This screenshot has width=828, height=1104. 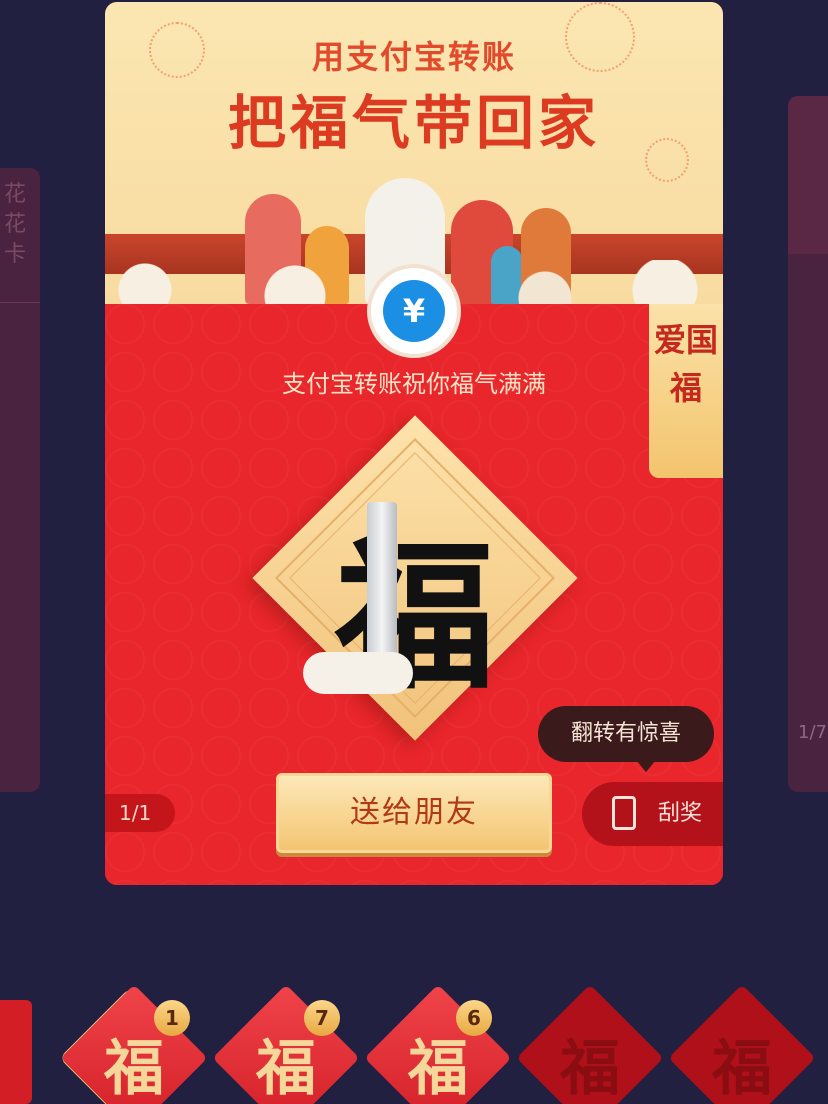 What do you see at coordinates (413, 123) in the screenshot?
I see `banner-title: 把福气带回家` at bounding box center [413, 123].